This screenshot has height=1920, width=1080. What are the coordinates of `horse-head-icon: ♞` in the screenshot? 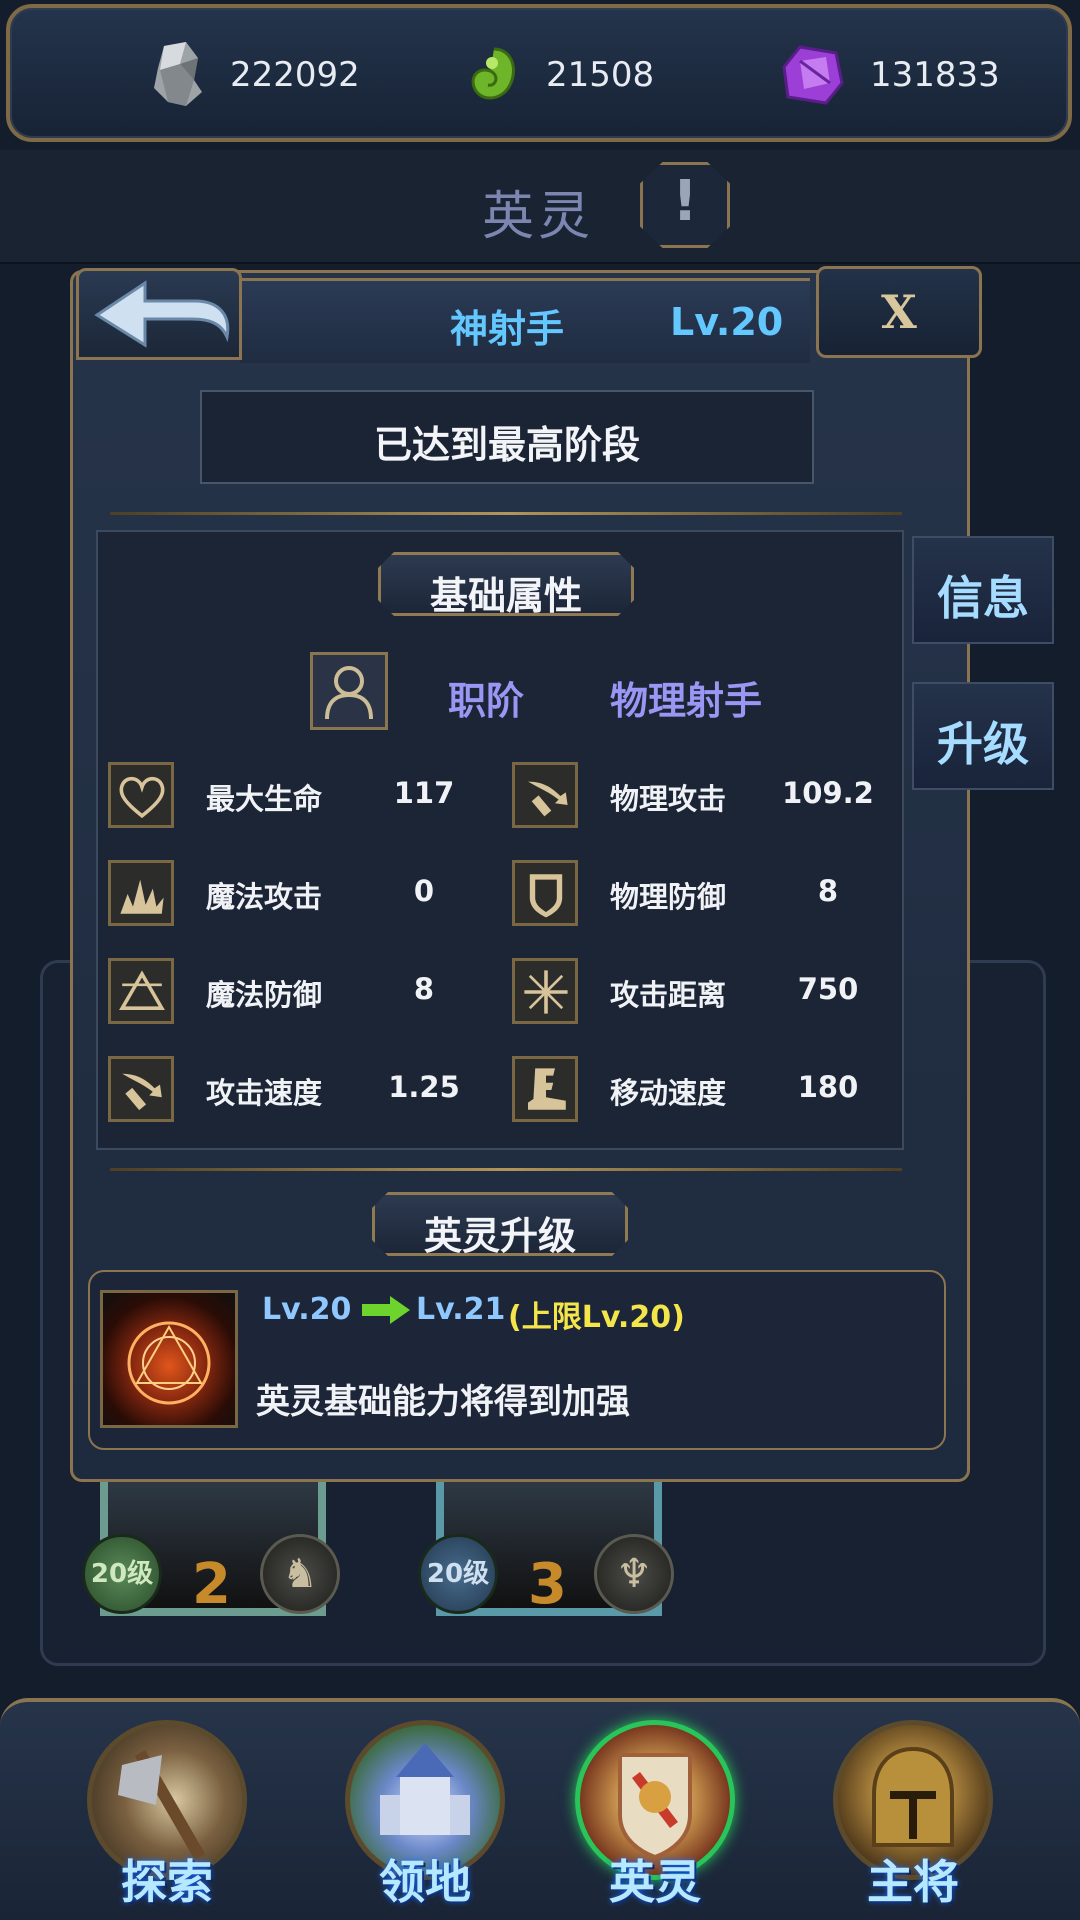 It's located at (300, 1574).